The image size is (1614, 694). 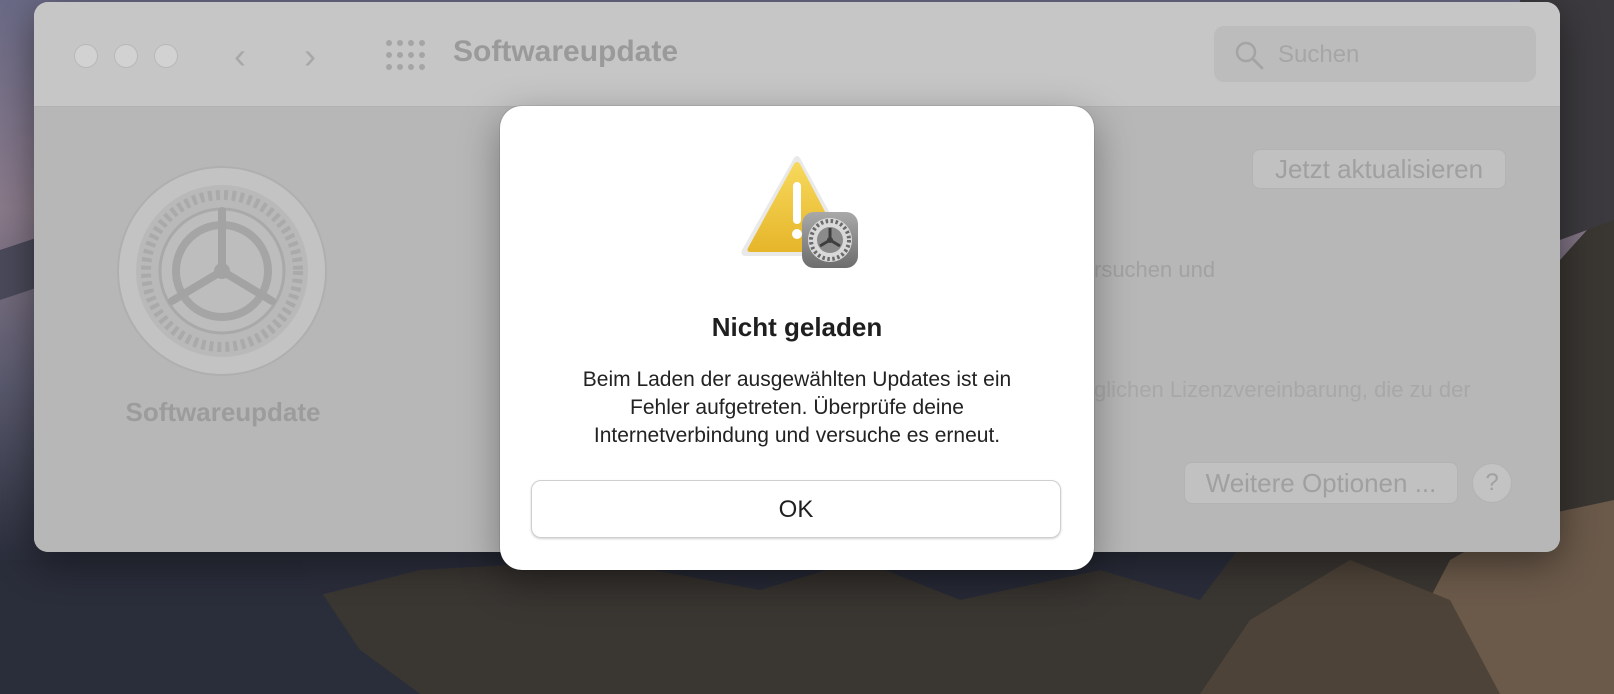 I want to click on search-field, so click(x=1375, y=54).